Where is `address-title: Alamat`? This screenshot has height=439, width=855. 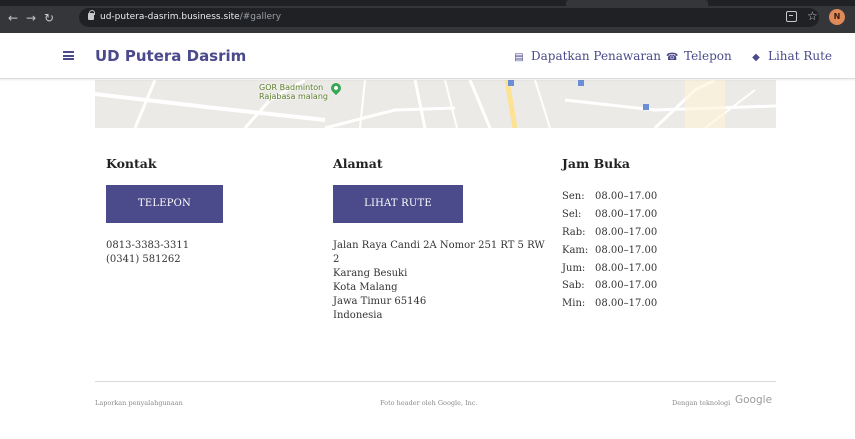
address-title: Alamat is located at coordinates (358, 163).